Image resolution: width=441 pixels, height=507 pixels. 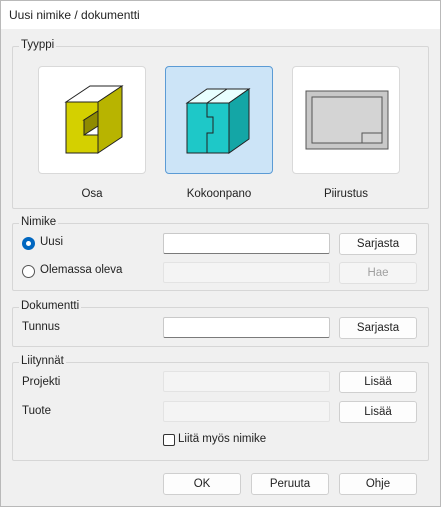 What do you see at coordinates (28, 243) in the screenshot?
I see `radio-new` at bounding box center [28, 243].